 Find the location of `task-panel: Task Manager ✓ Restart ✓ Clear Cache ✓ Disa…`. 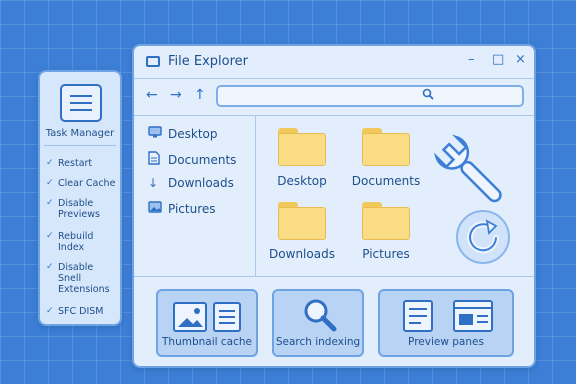

task-panel: Task Manager ✓ Restart ✓ Clear Cache ✓ Disa… is located at coordinates (80, 198).